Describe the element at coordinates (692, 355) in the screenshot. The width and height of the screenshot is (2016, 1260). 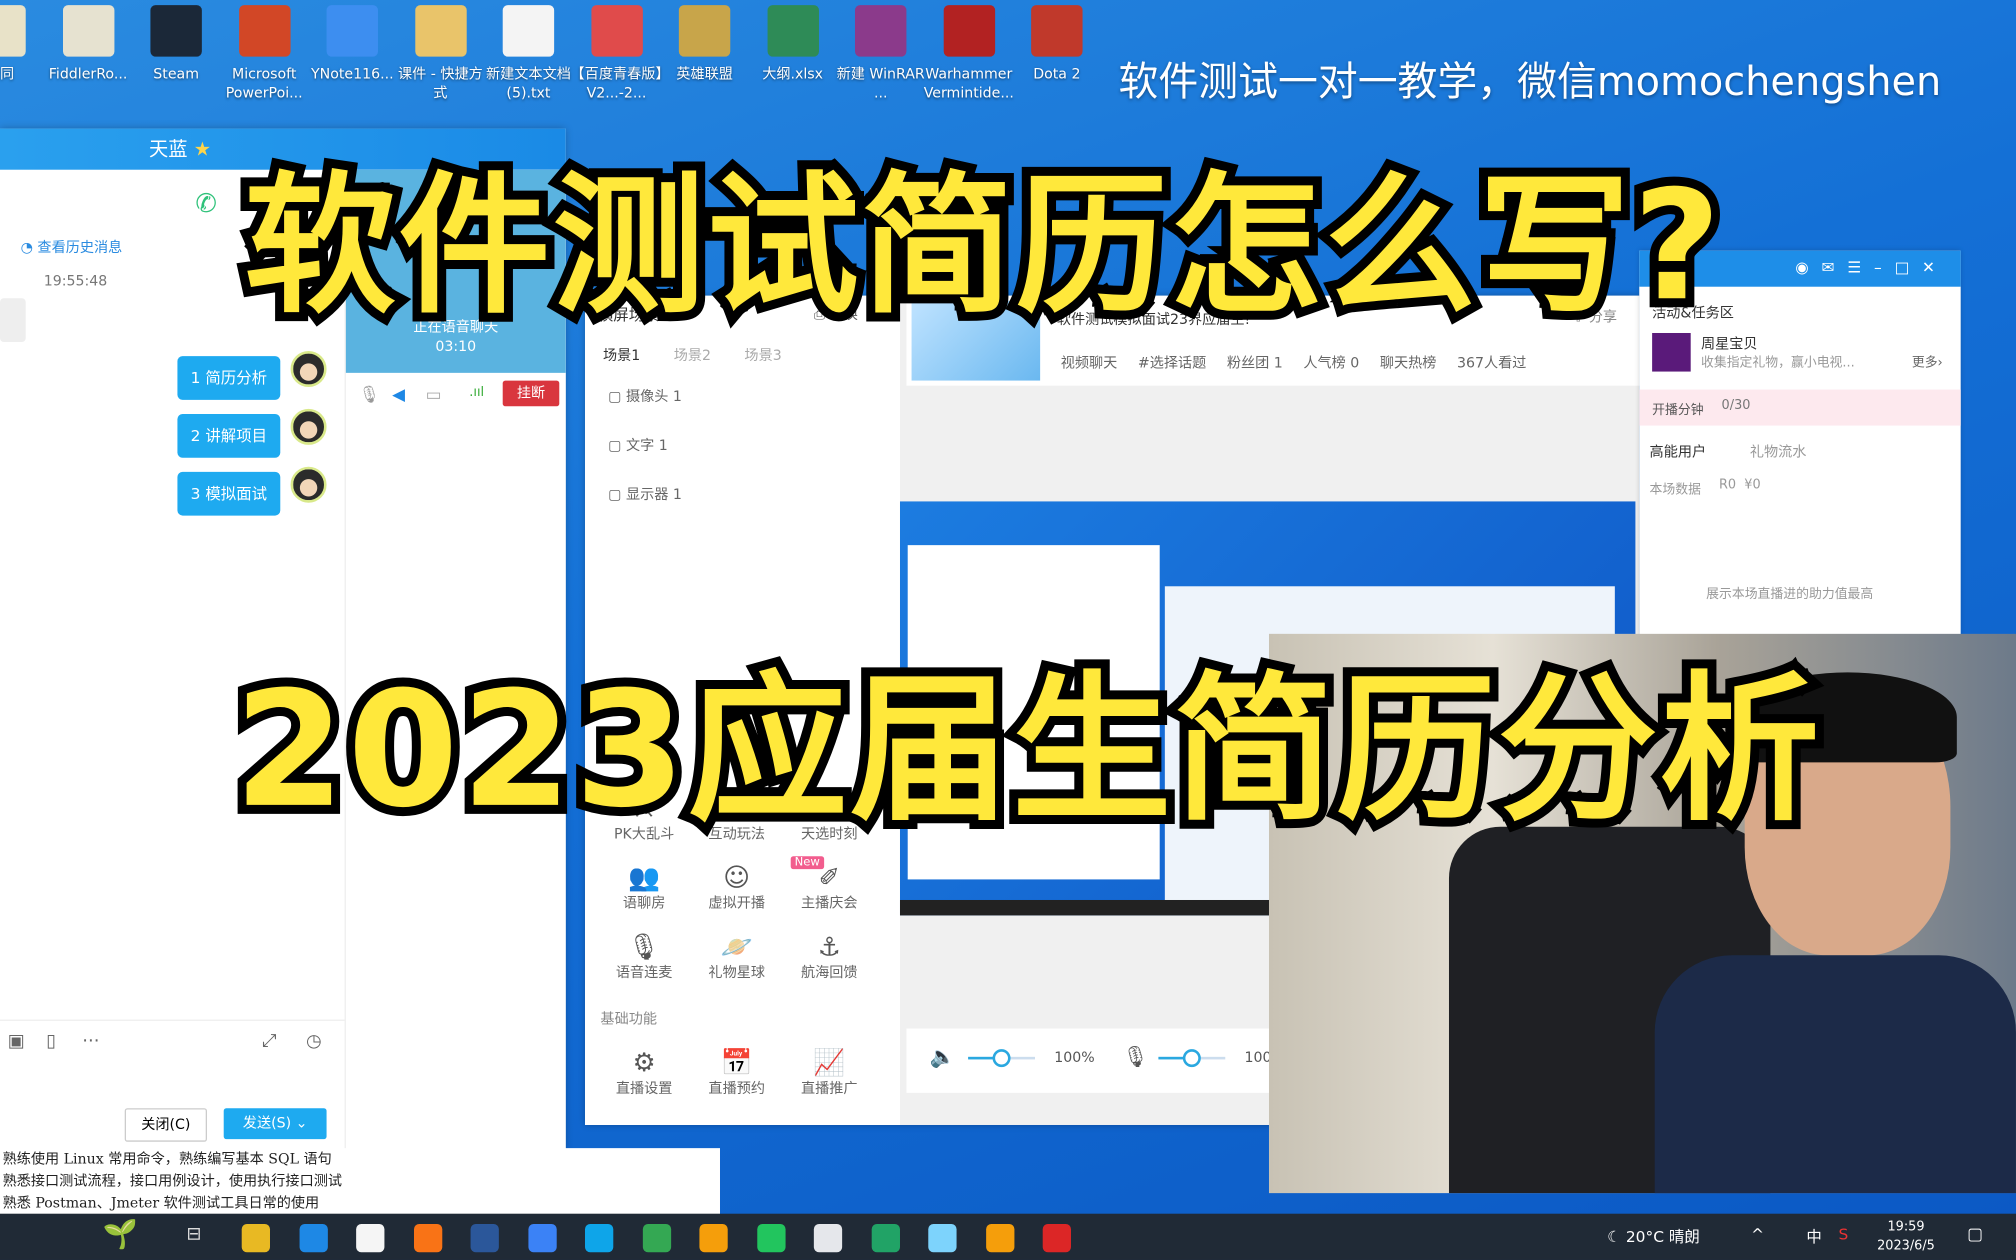
I see `scene-tab: 场景2` at that location.